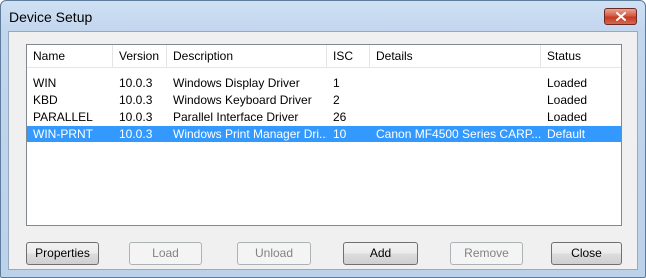  Describe the element at coordinates (486, 253) in the screenshot. I see `remove-button: Remove` at that location.